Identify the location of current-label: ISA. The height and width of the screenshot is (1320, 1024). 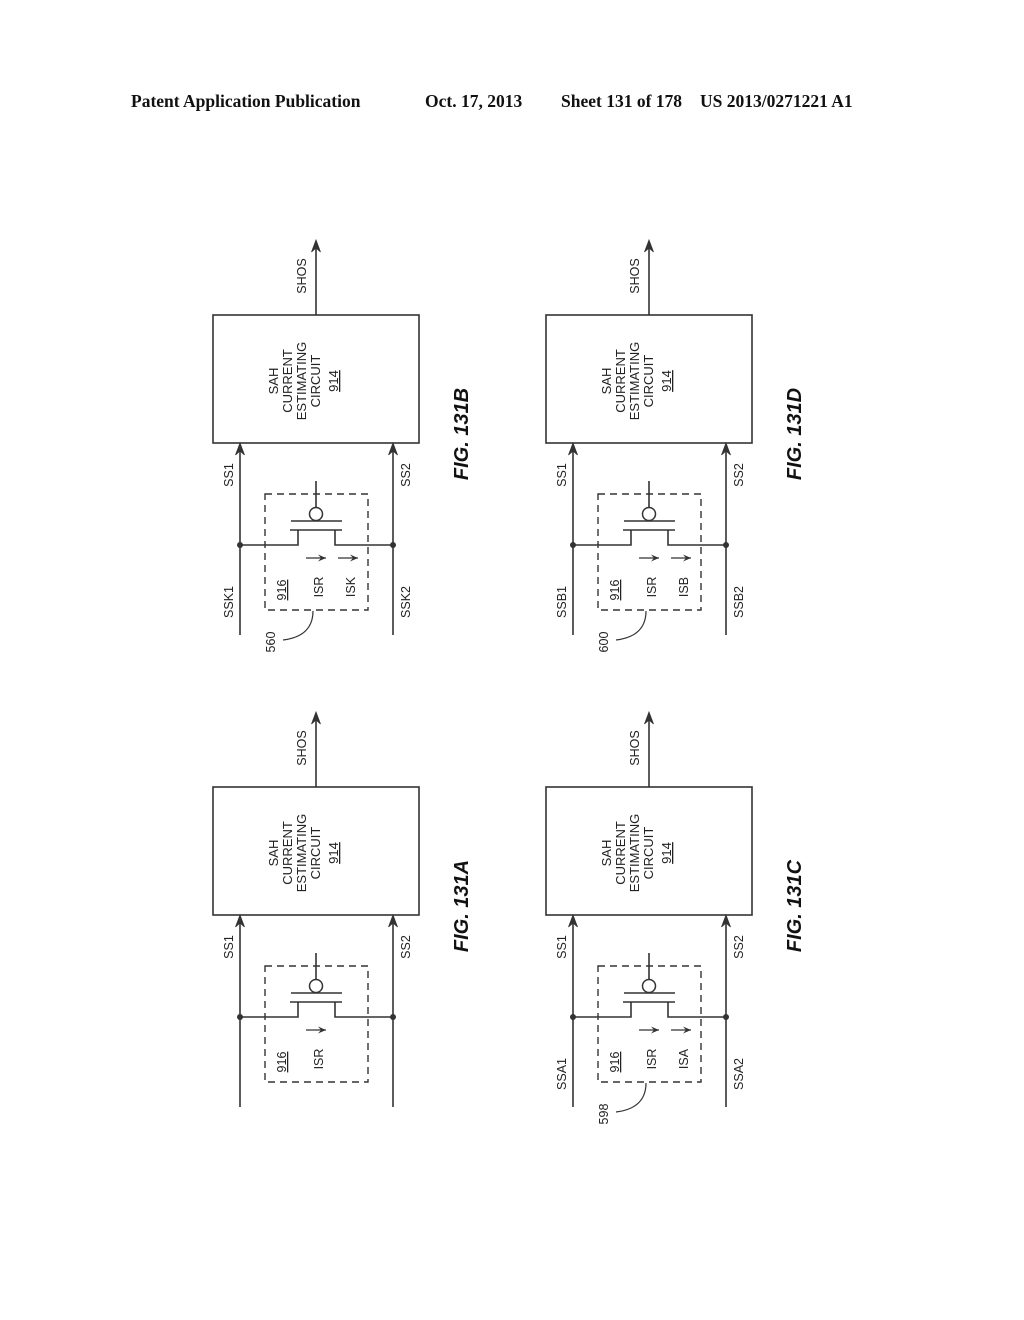
(684, 1058).